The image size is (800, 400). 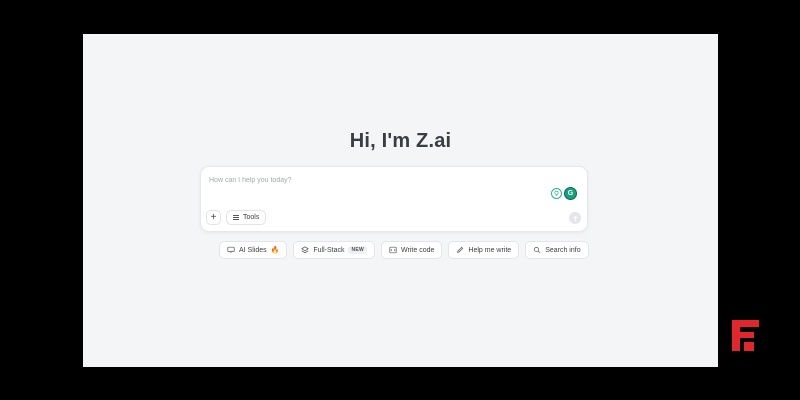 I want to click on chat-input-box: G + Tools, so click(x=394, y=199).